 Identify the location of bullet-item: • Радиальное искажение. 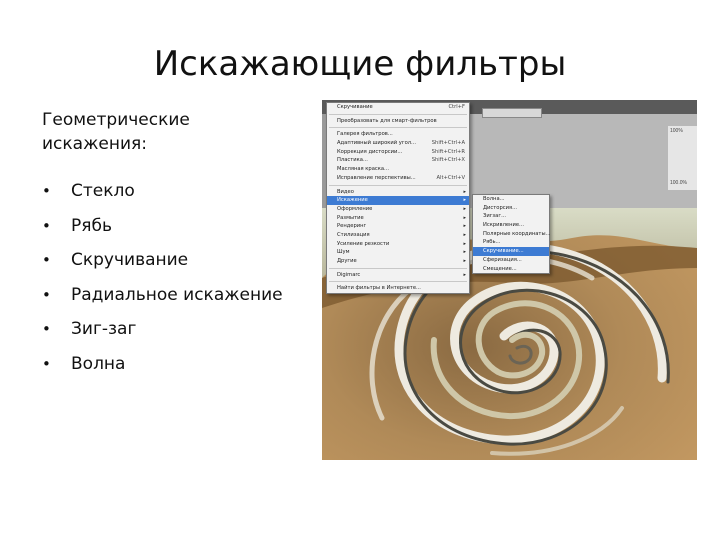
(182, 295).